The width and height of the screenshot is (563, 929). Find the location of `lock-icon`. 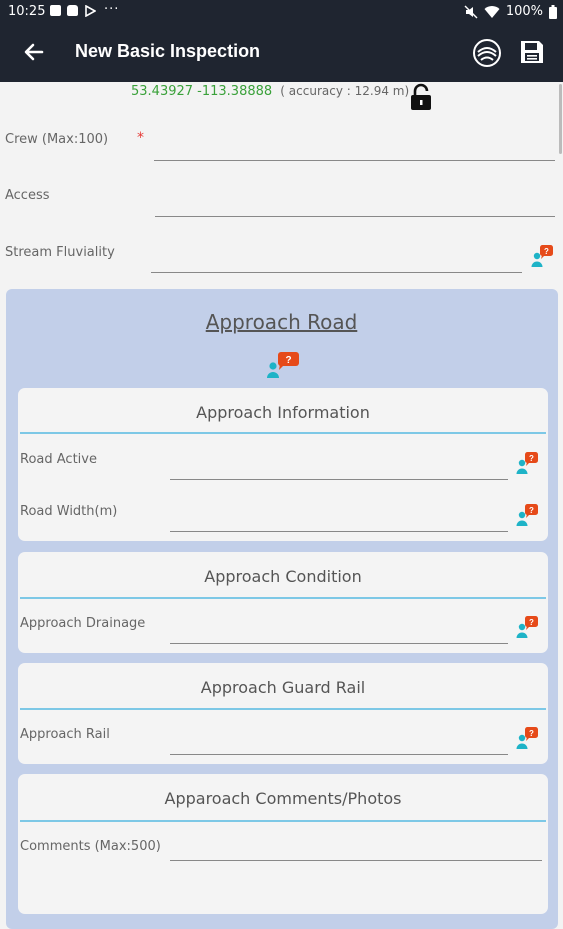

lock-icon is located at coordinates (421, 97).